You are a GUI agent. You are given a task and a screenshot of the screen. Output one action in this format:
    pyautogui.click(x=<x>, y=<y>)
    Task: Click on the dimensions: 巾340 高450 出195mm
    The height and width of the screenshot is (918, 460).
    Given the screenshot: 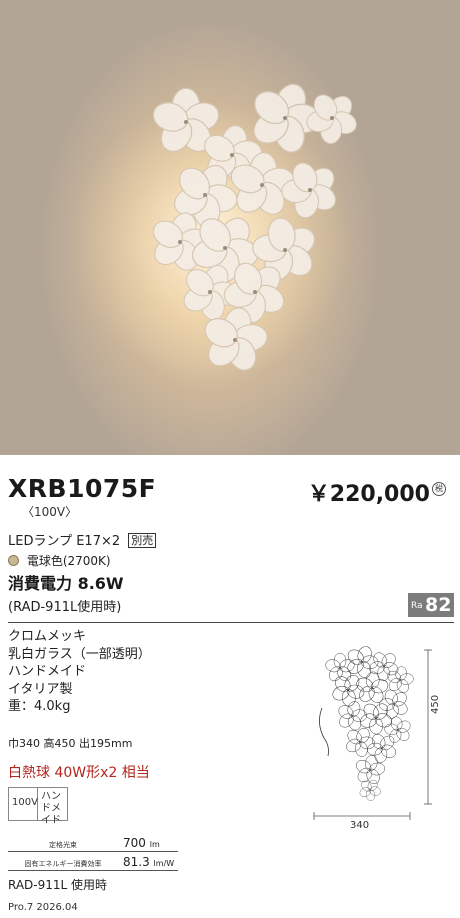 What is the action you would take?
    pyautogui.click(x=70, y=743)
    